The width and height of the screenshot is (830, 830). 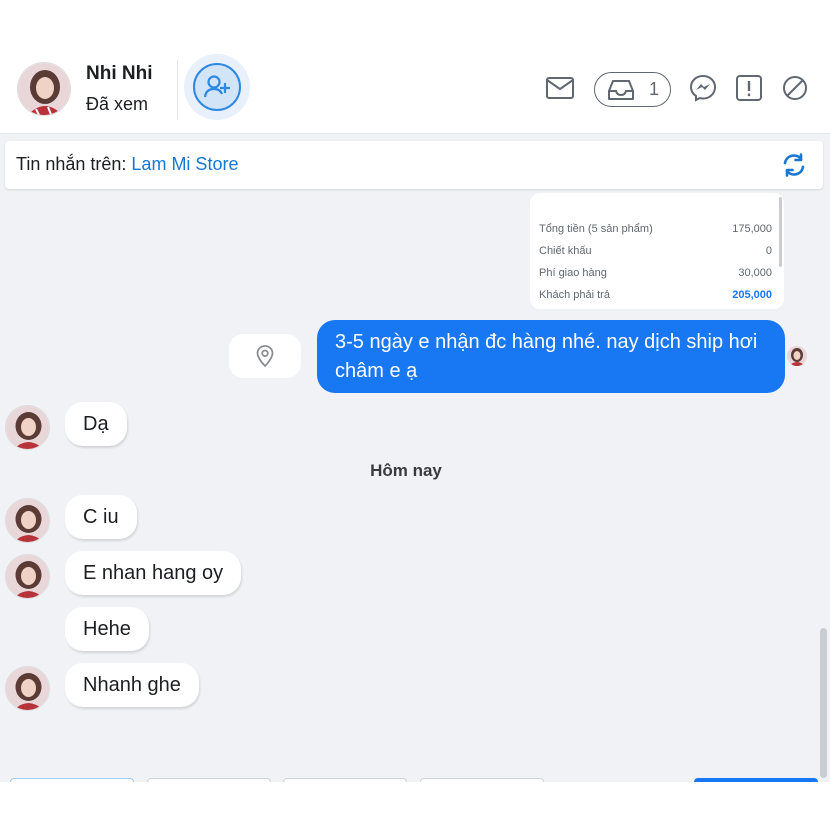 What do you see at coordinates (107, 629) in the screenshot?
I see `incoming-message: Hehe` at bounding box center [107, 629].